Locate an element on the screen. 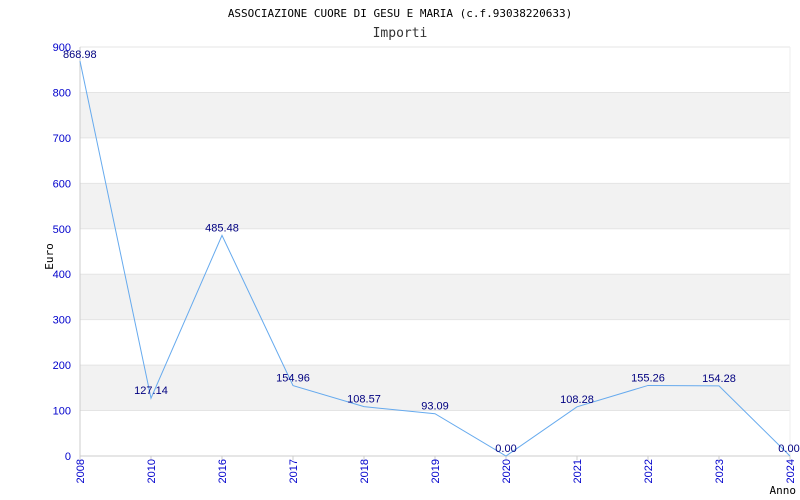 Image resolution: width=800 pixels, height=500 pixels. x-tick-label: 2019 is located at coordinates (436, 471).